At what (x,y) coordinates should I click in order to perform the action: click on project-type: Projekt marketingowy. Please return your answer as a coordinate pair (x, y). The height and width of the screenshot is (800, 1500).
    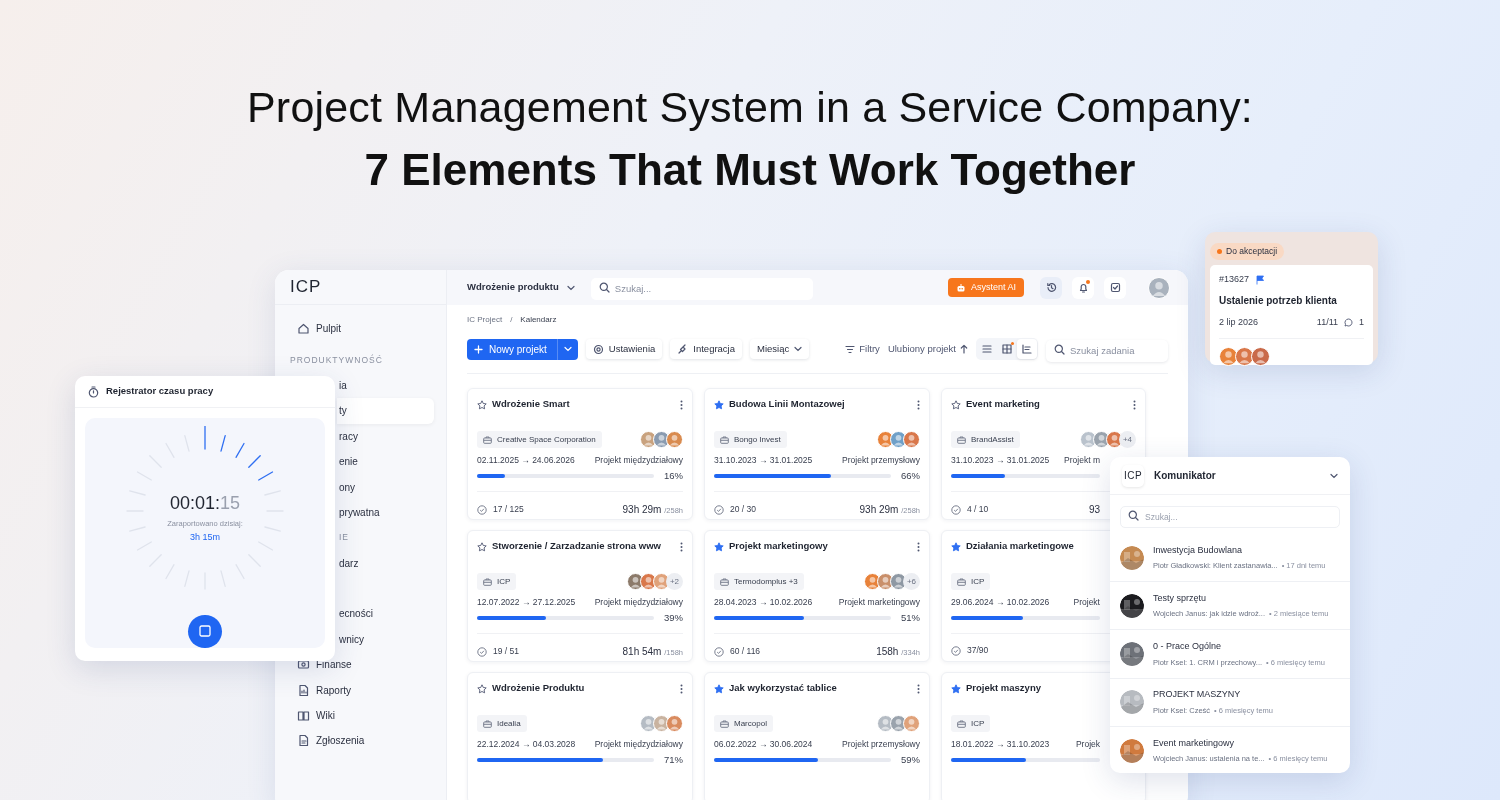
    Looking at the image, I should click on (879, 602).